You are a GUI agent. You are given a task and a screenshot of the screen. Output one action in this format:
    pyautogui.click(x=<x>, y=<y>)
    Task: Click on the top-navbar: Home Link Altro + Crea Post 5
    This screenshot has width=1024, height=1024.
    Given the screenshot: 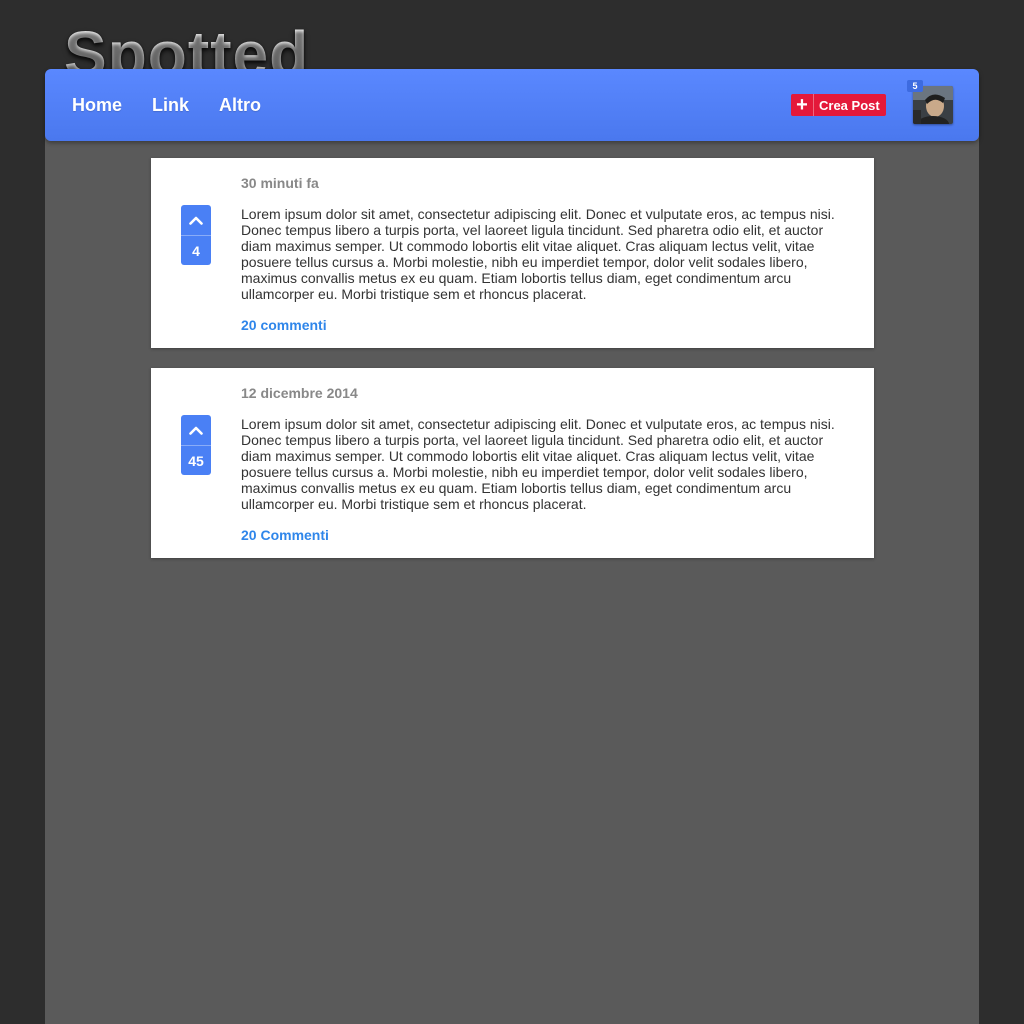 What is the action you would take?
    pyautogui.click(x=512, y=105)
    